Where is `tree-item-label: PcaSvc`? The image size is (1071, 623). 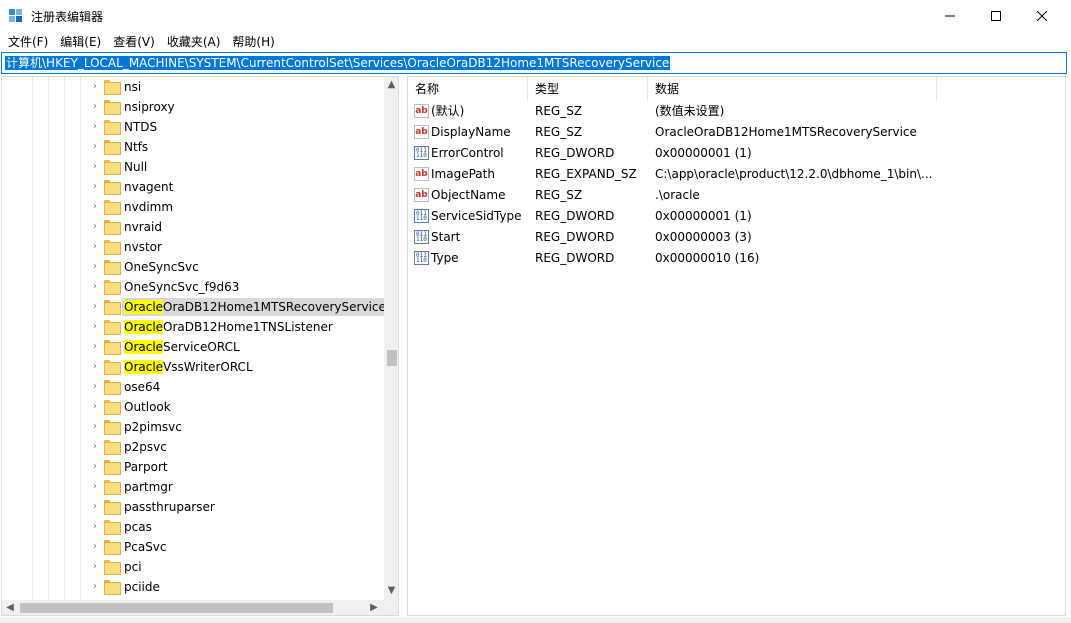
tree-item-label: PcaSvc is located at coordinates (145, 547).